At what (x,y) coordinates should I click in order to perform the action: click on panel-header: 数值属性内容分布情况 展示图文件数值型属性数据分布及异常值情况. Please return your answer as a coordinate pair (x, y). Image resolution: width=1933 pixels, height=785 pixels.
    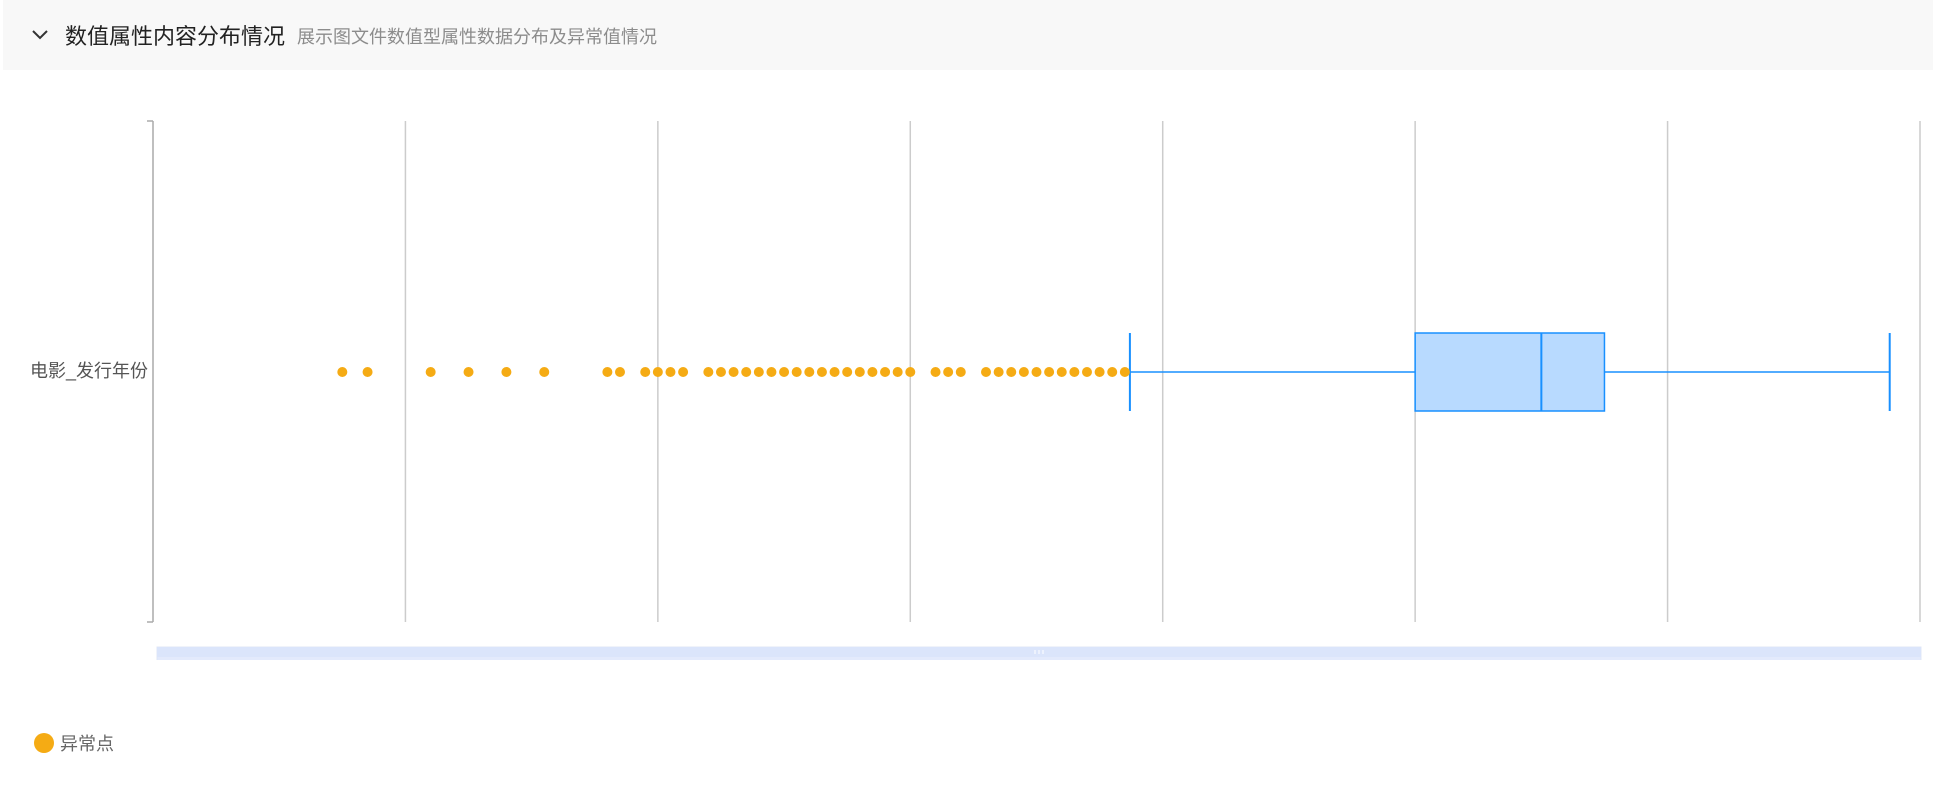
    Looking at the image, I should click on (968, 35).